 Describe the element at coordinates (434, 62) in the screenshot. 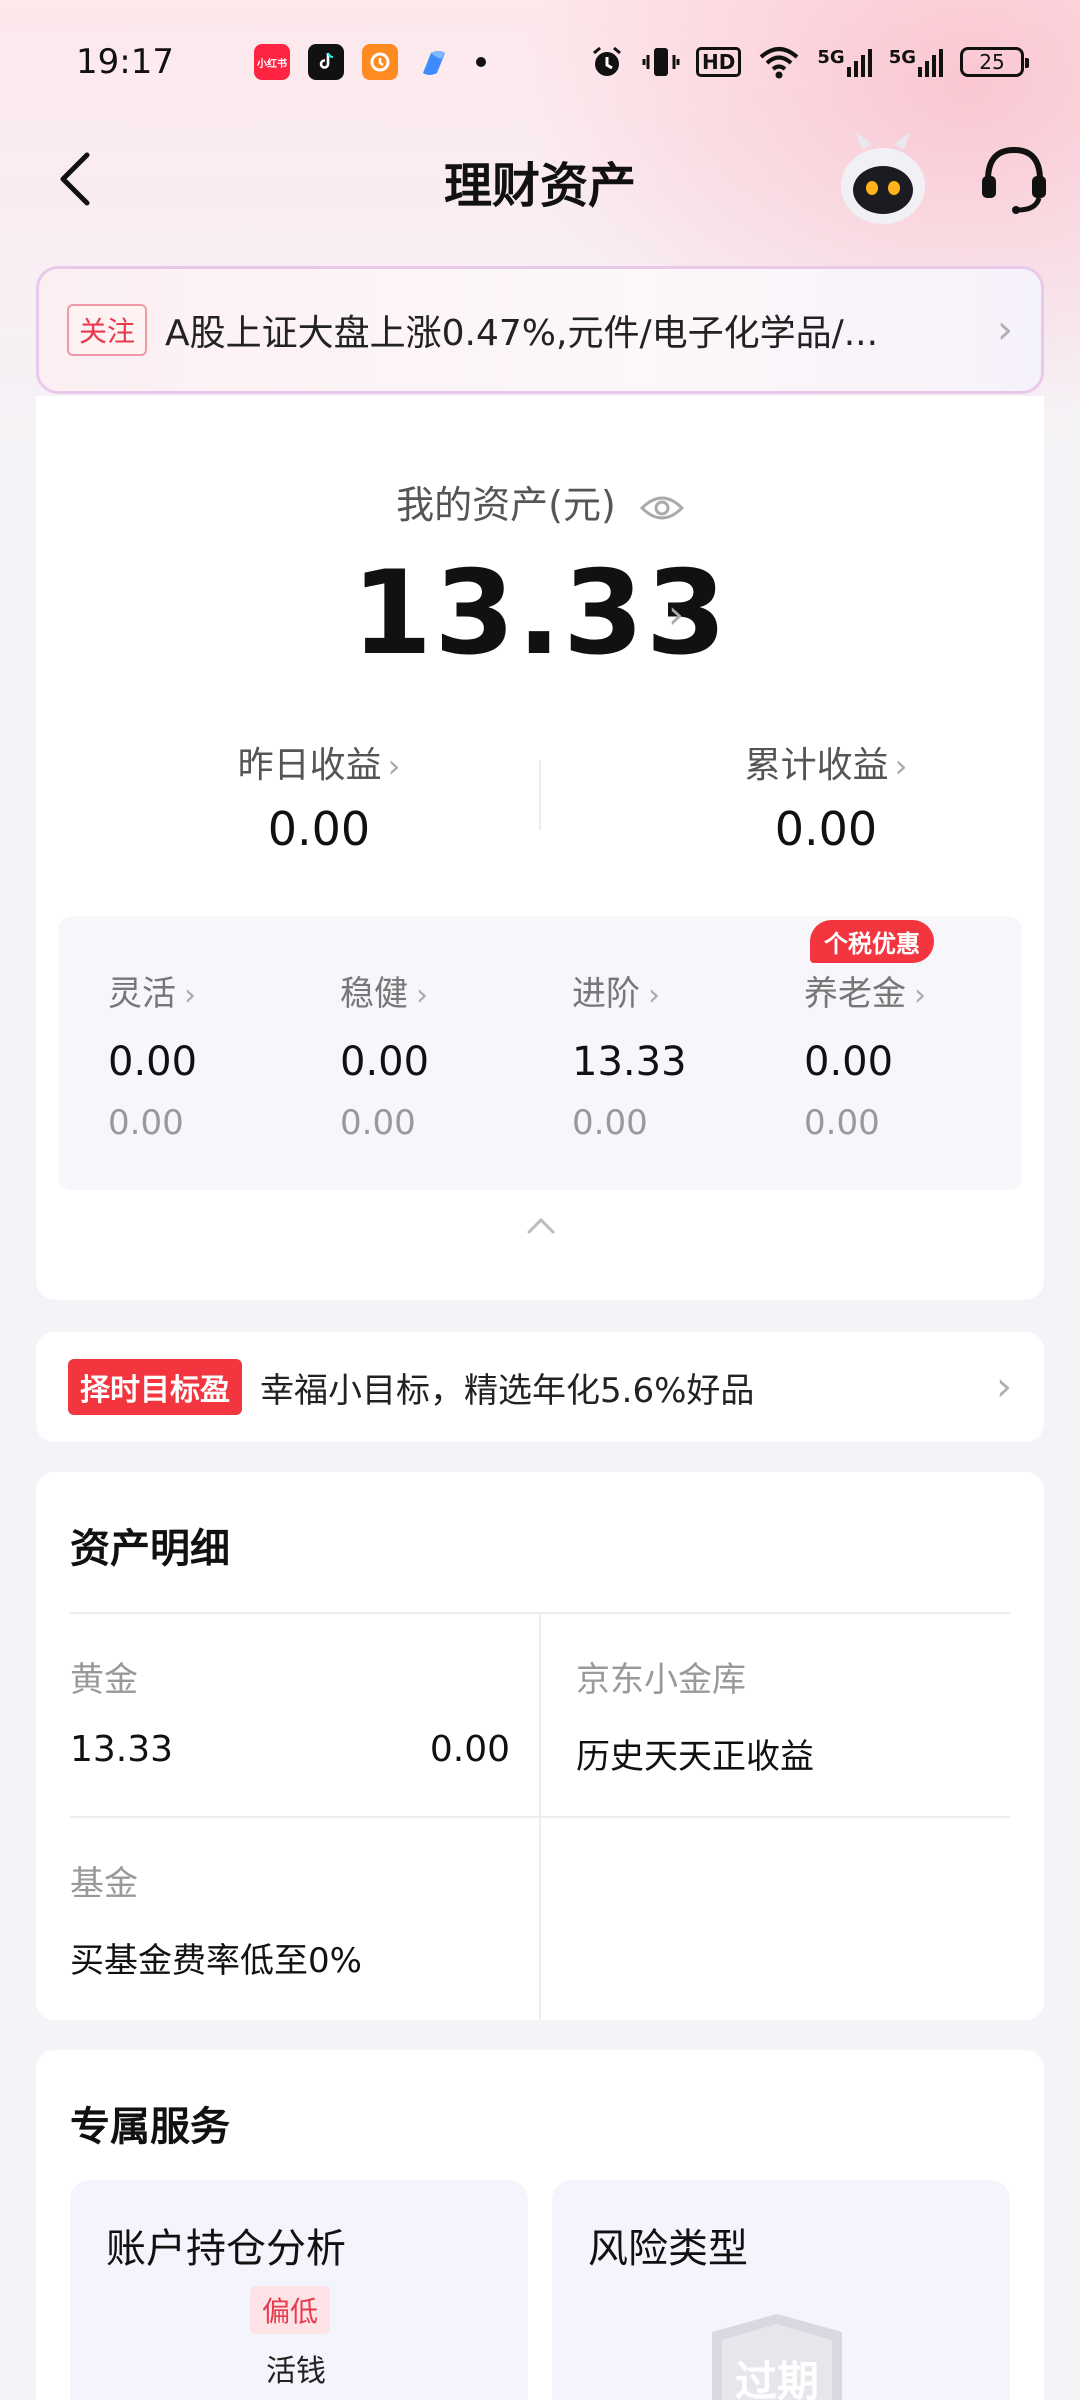

I see `browser-icon` at that location.